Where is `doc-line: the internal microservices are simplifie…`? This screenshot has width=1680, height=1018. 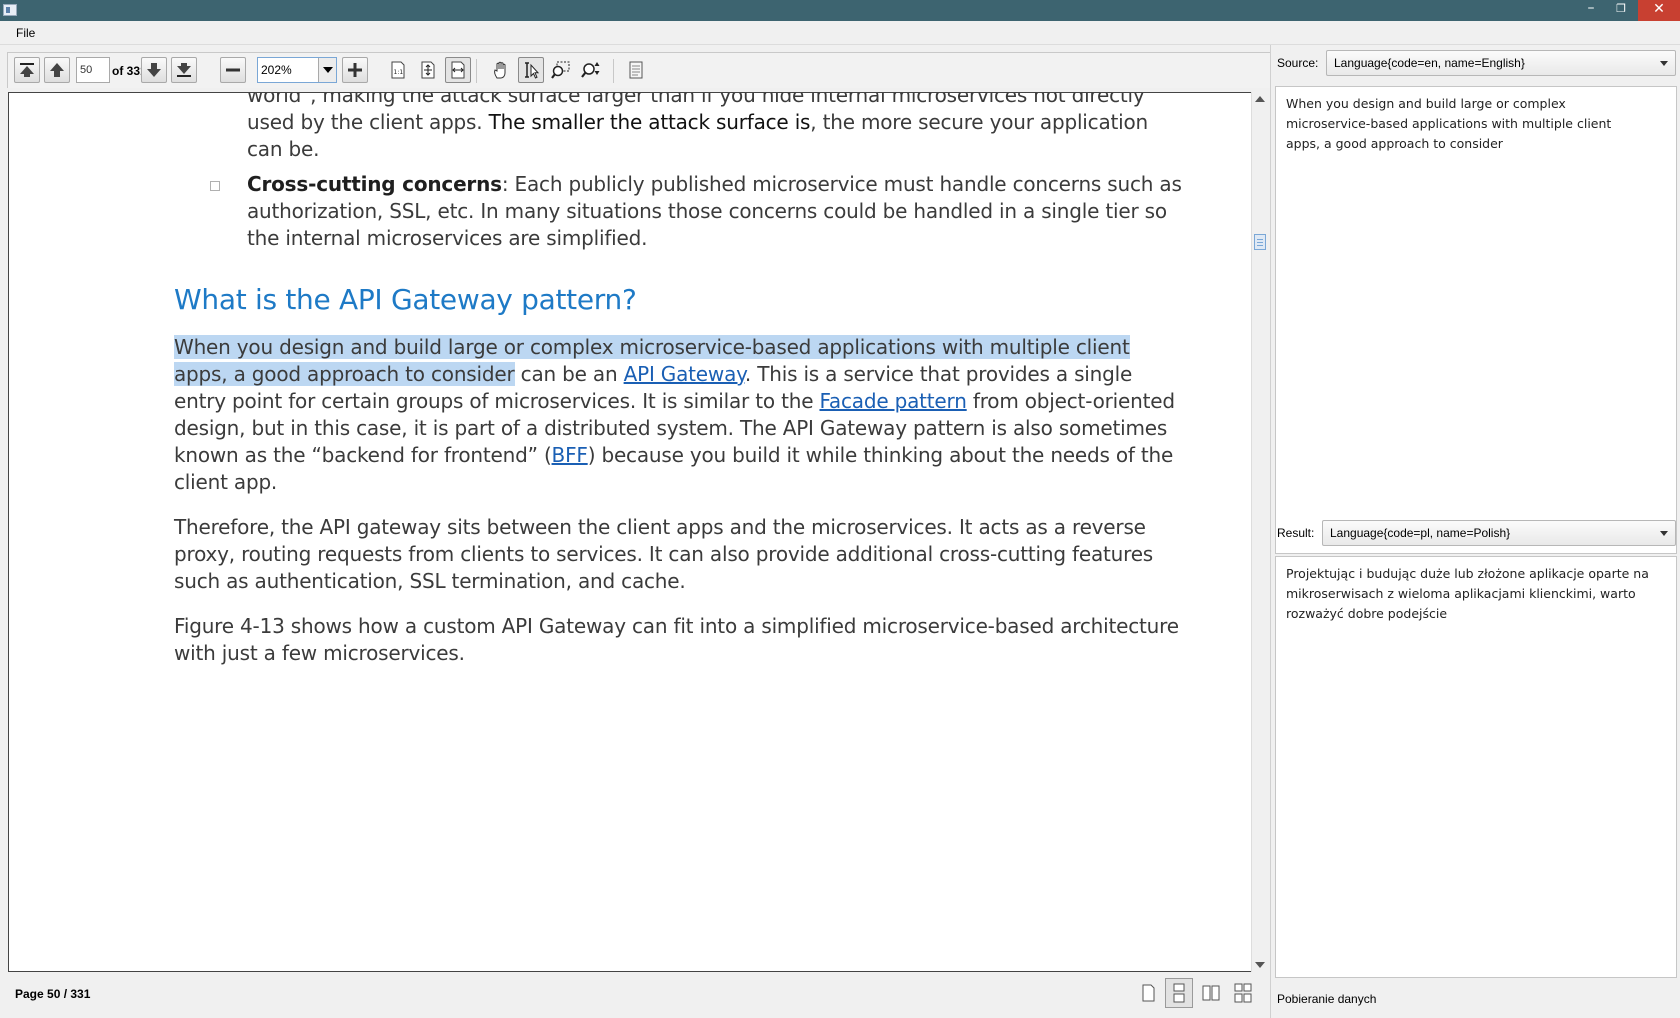
doc-line: the internal microservices are simplifie… is located at coordinates (447, 238).